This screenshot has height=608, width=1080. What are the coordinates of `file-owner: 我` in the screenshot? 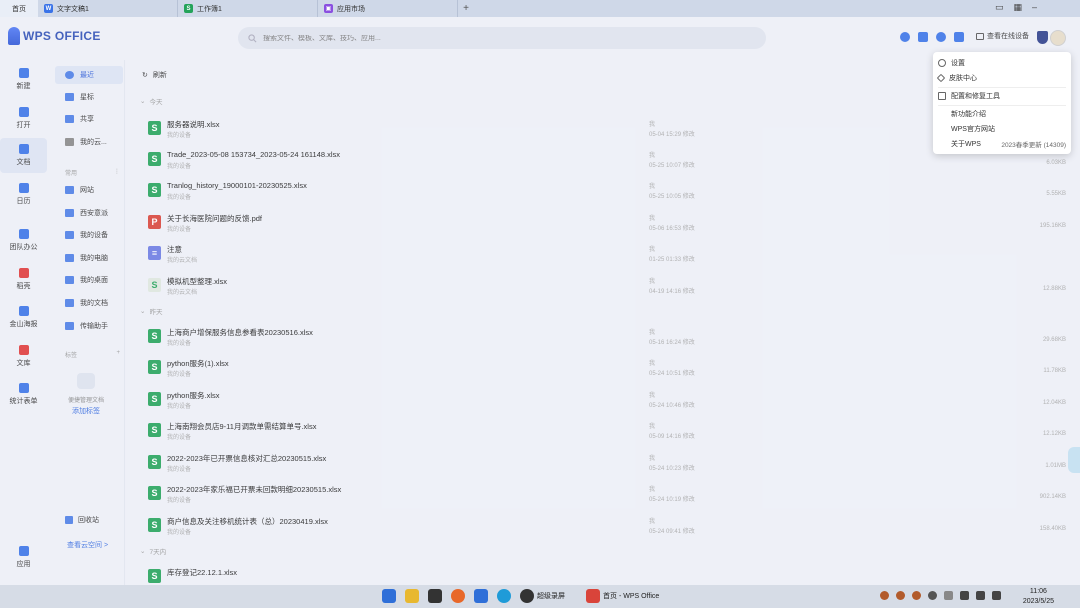 It's located at (652, 522).